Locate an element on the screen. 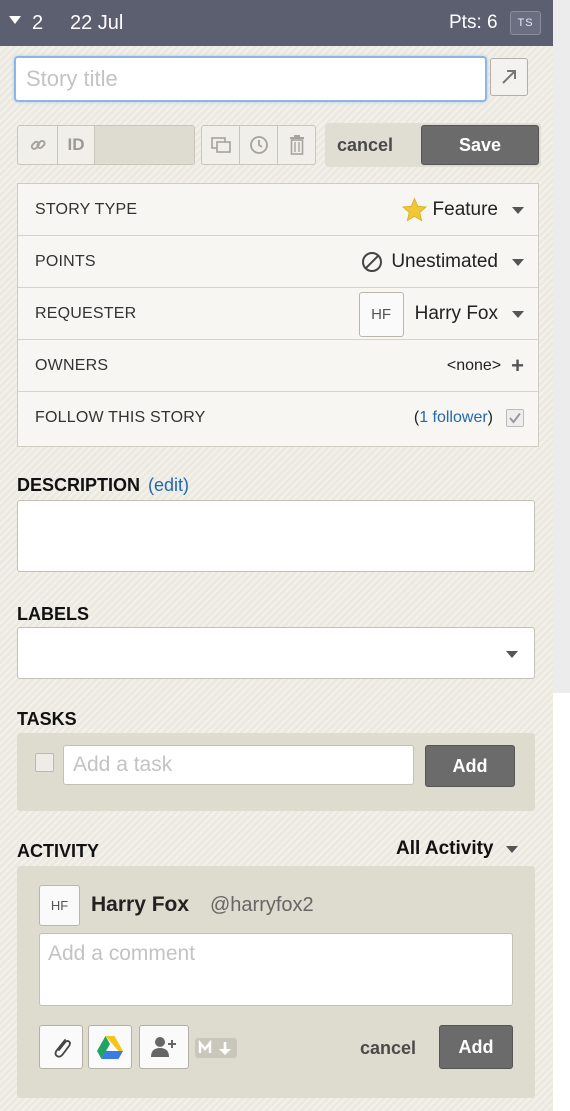  follow-row: FOLLOW THIS STORY ( 1 follower ) is located at coordinates (278, 418).